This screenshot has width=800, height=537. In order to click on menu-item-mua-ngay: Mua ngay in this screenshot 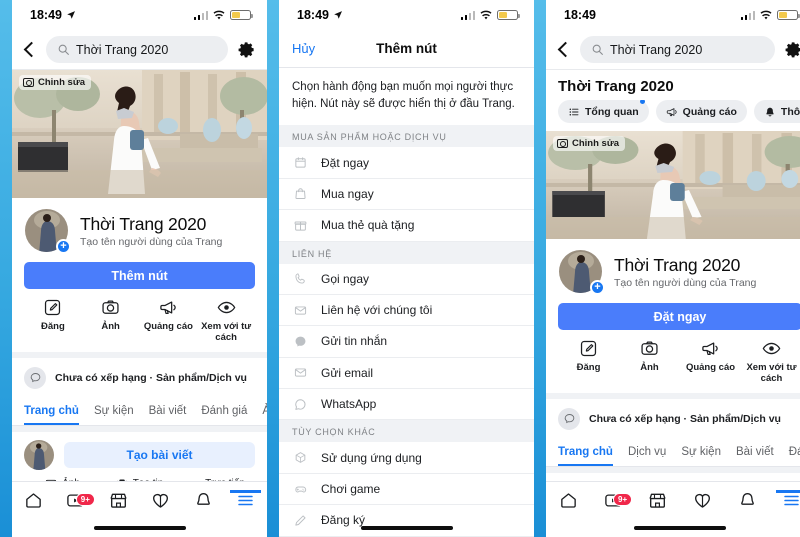, I will do `click(406, 195)`.